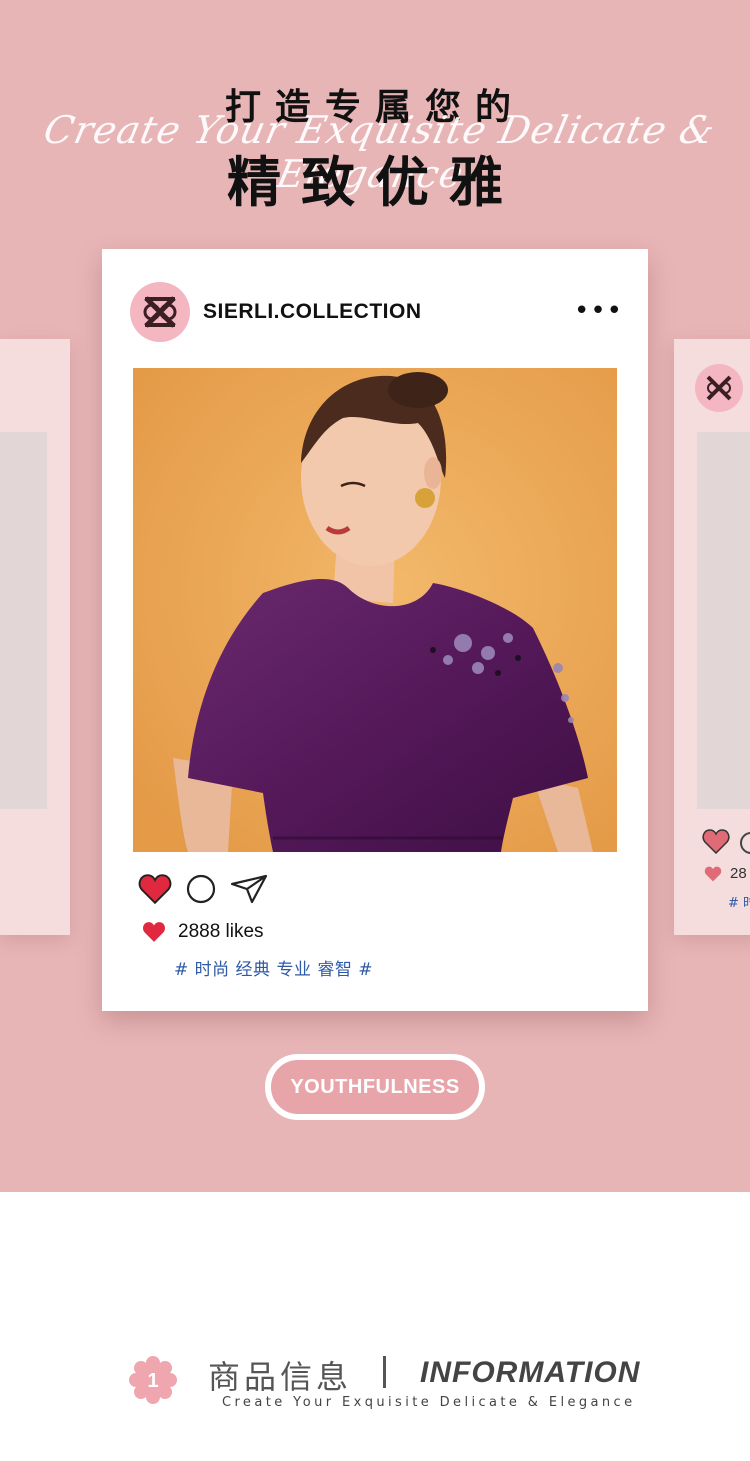  Describe the element at coordinates (384, 1372) in the screenshot. I see `divider` at that location.